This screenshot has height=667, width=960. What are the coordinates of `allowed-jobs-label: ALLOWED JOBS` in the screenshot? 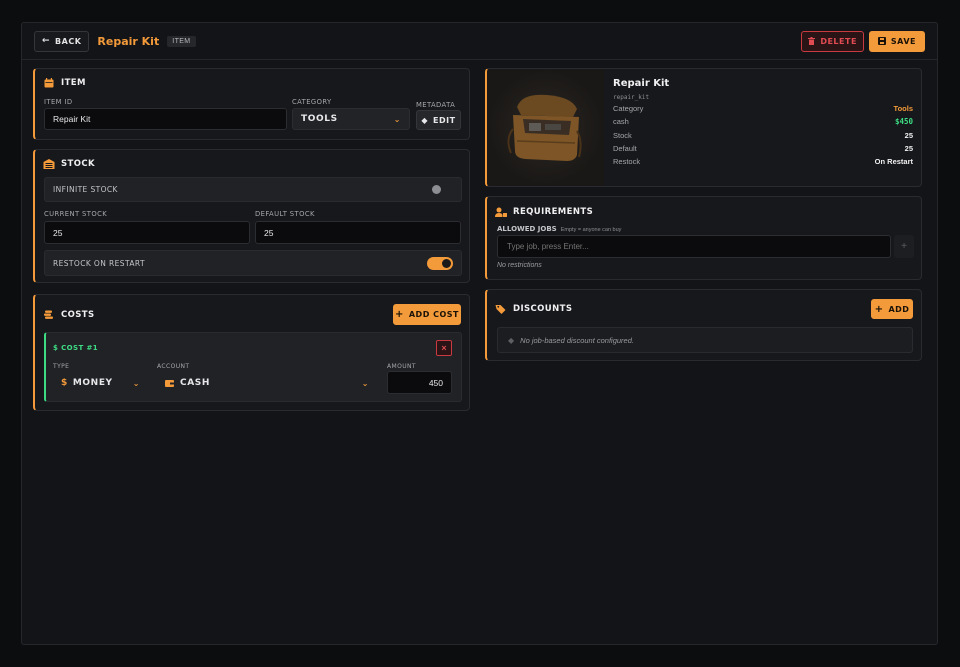 It's located at (527, 229).